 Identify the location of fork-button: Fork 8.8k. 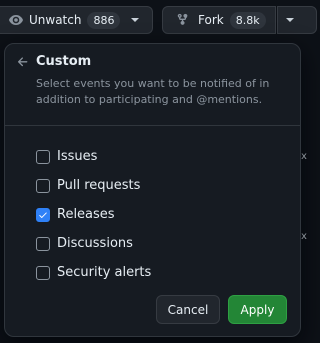
(219, 20).